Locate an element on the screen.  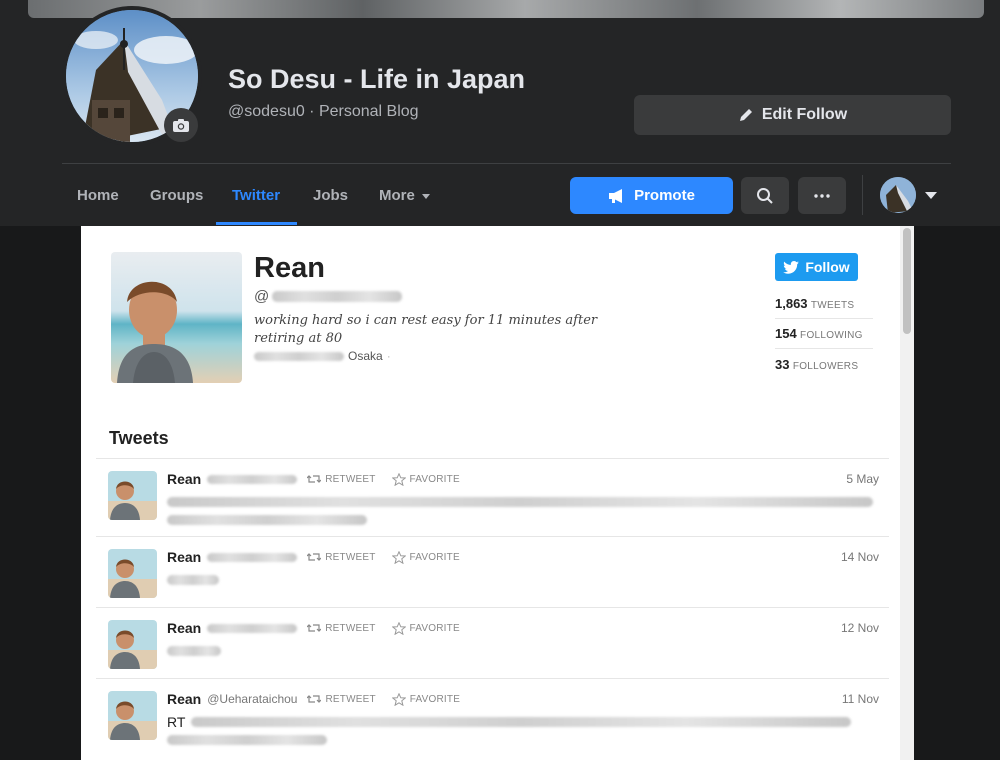
cover-photo is located at coordinates (506, 9).